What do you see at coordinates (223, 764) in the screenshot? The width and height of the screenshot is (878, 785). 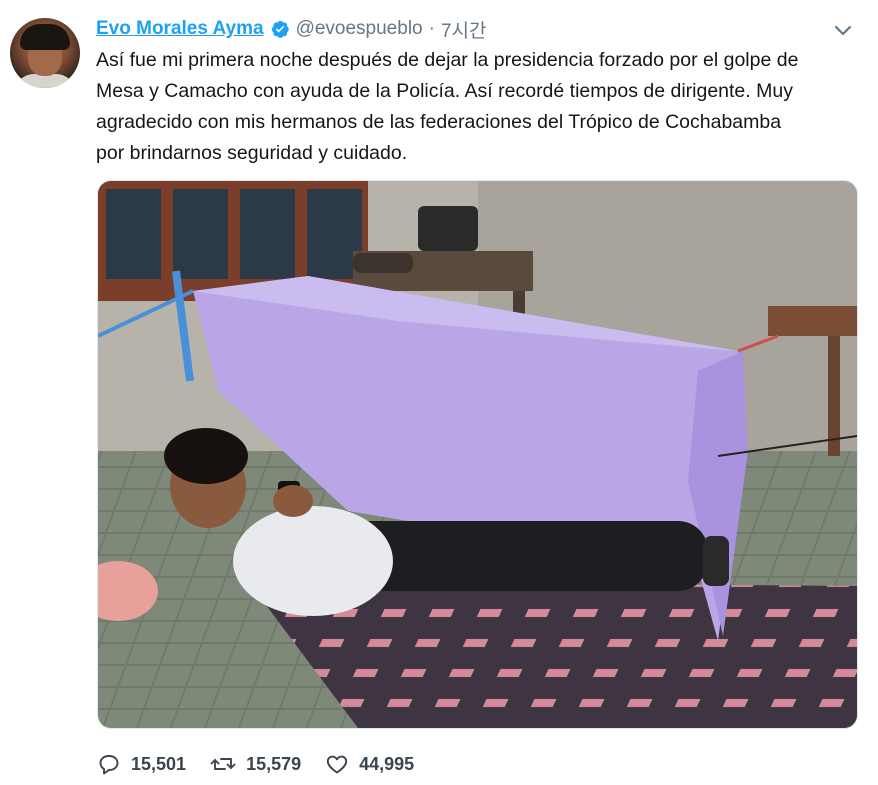 I see `retweet-icon` at bounding box center [223, 764].